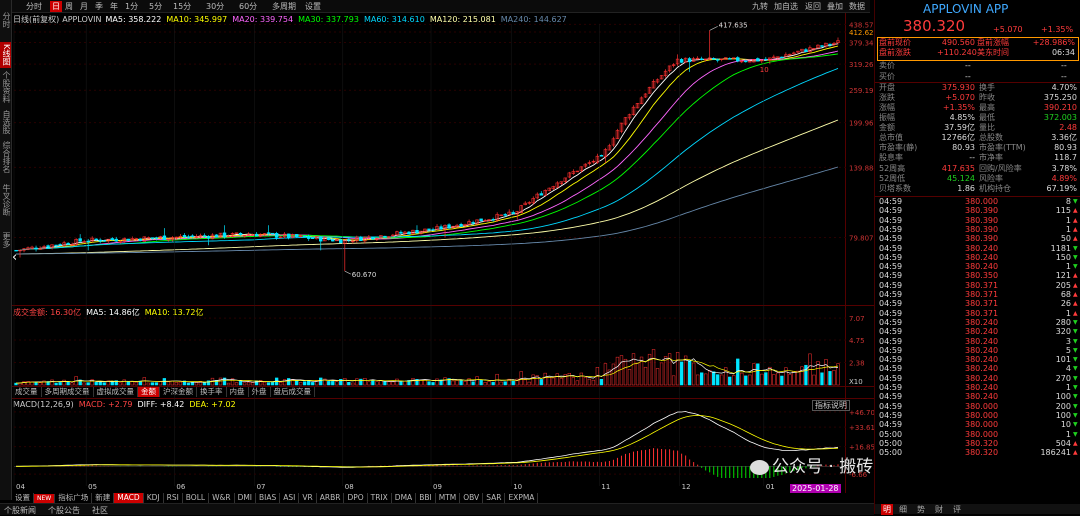 The height and width of the screenshot is (516, 1080). Describe the element at coordinates (891, 157) in the screenshot. I see `stat-label: 股息率` at that location.